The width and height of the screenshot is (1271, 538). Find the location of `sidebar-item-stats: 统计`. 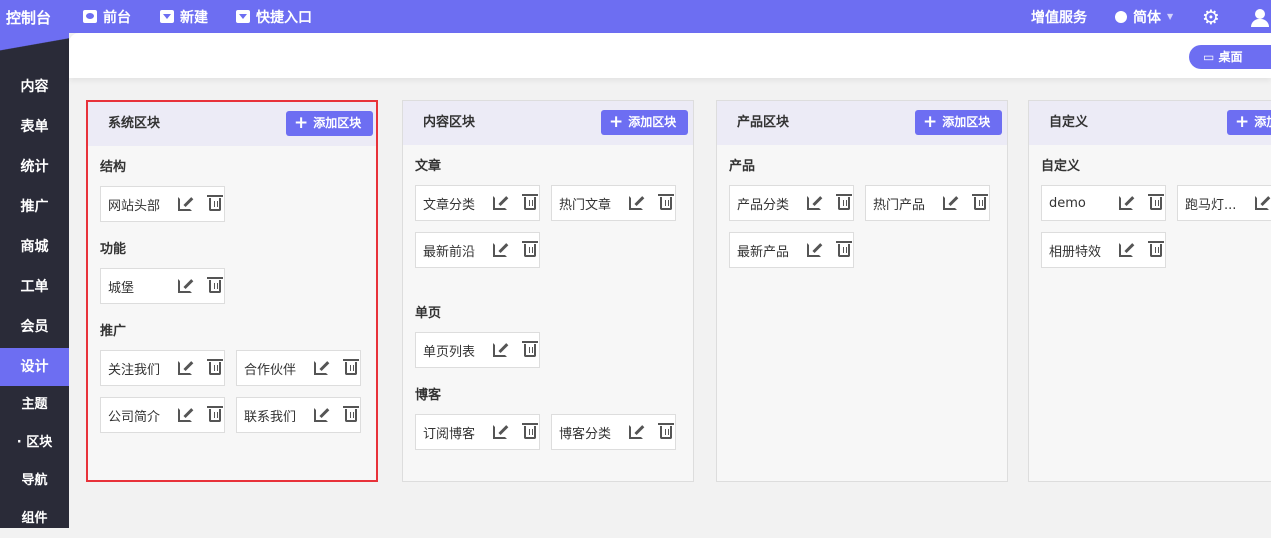

sidebar-item-stats: 统计 is located at coordinates (34, 167).